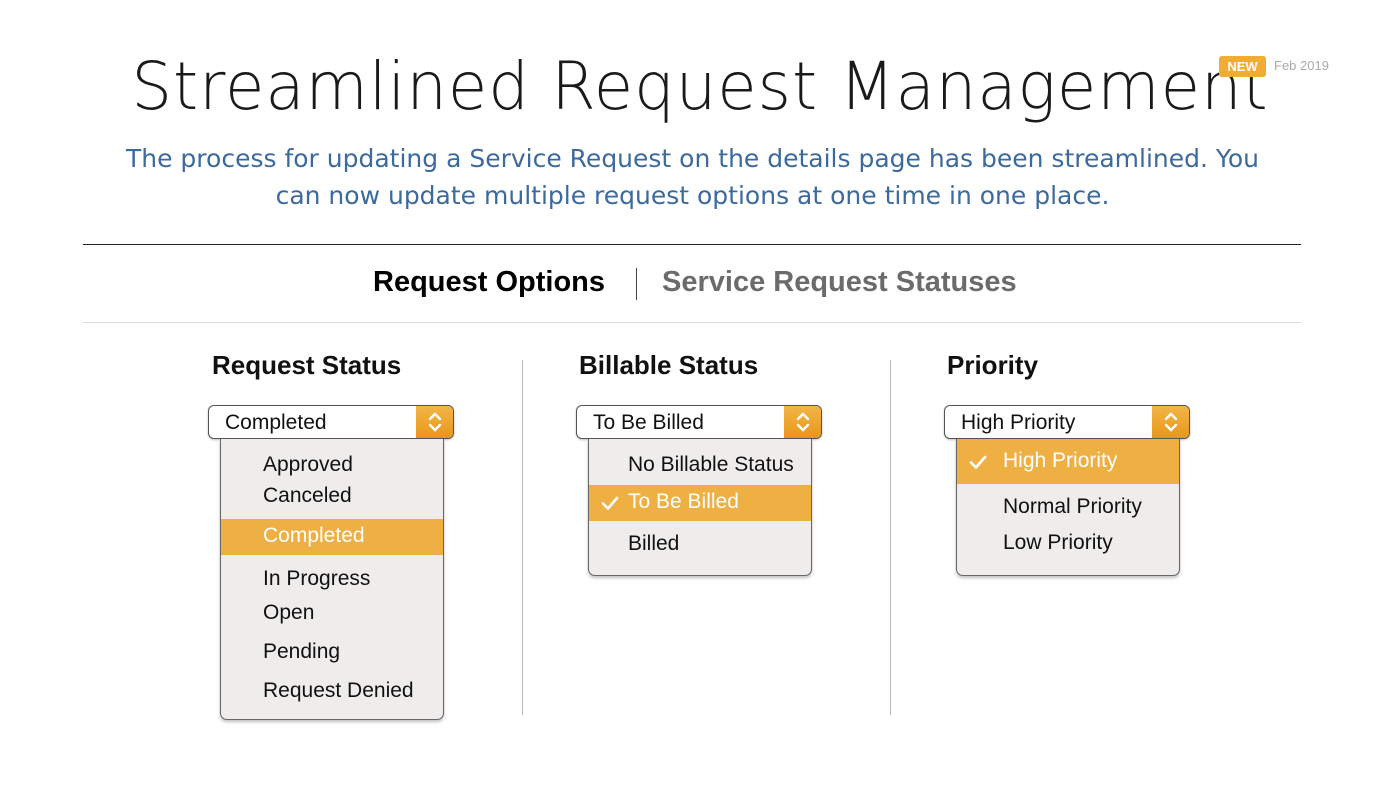  Describe the element at coordinates (636, 284) in the screenshot. I see `tab-separator` at that location.